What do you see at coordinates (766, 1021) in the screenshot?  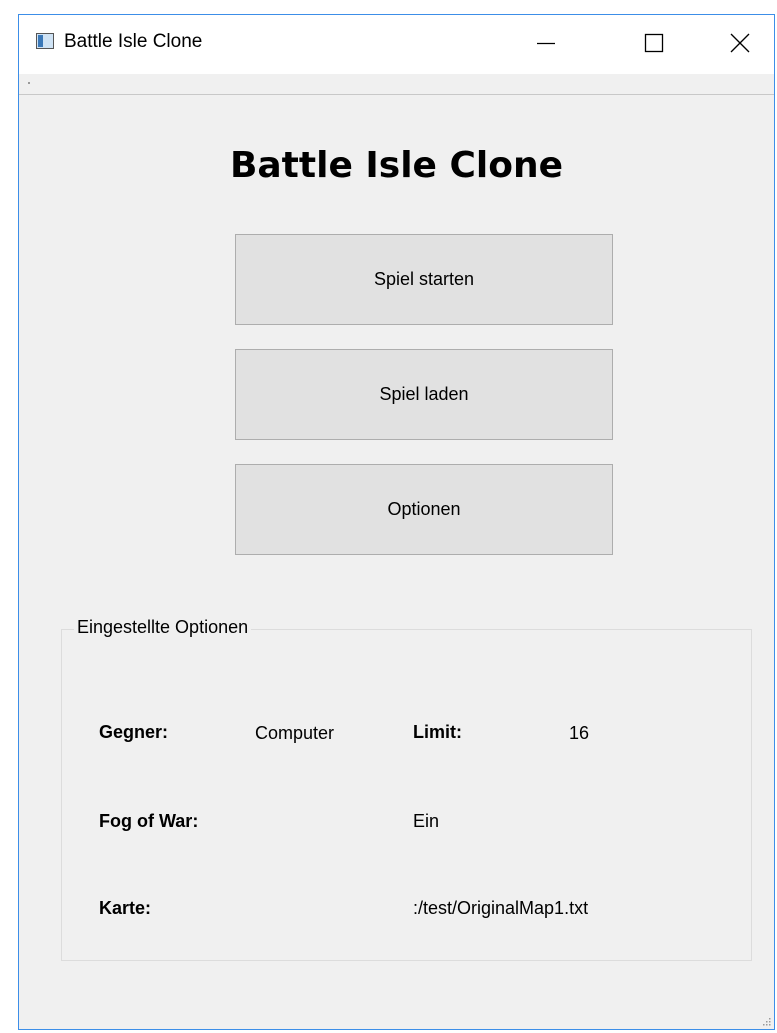 I see `resize-grip-icon` at bounding box center [766, 1021].